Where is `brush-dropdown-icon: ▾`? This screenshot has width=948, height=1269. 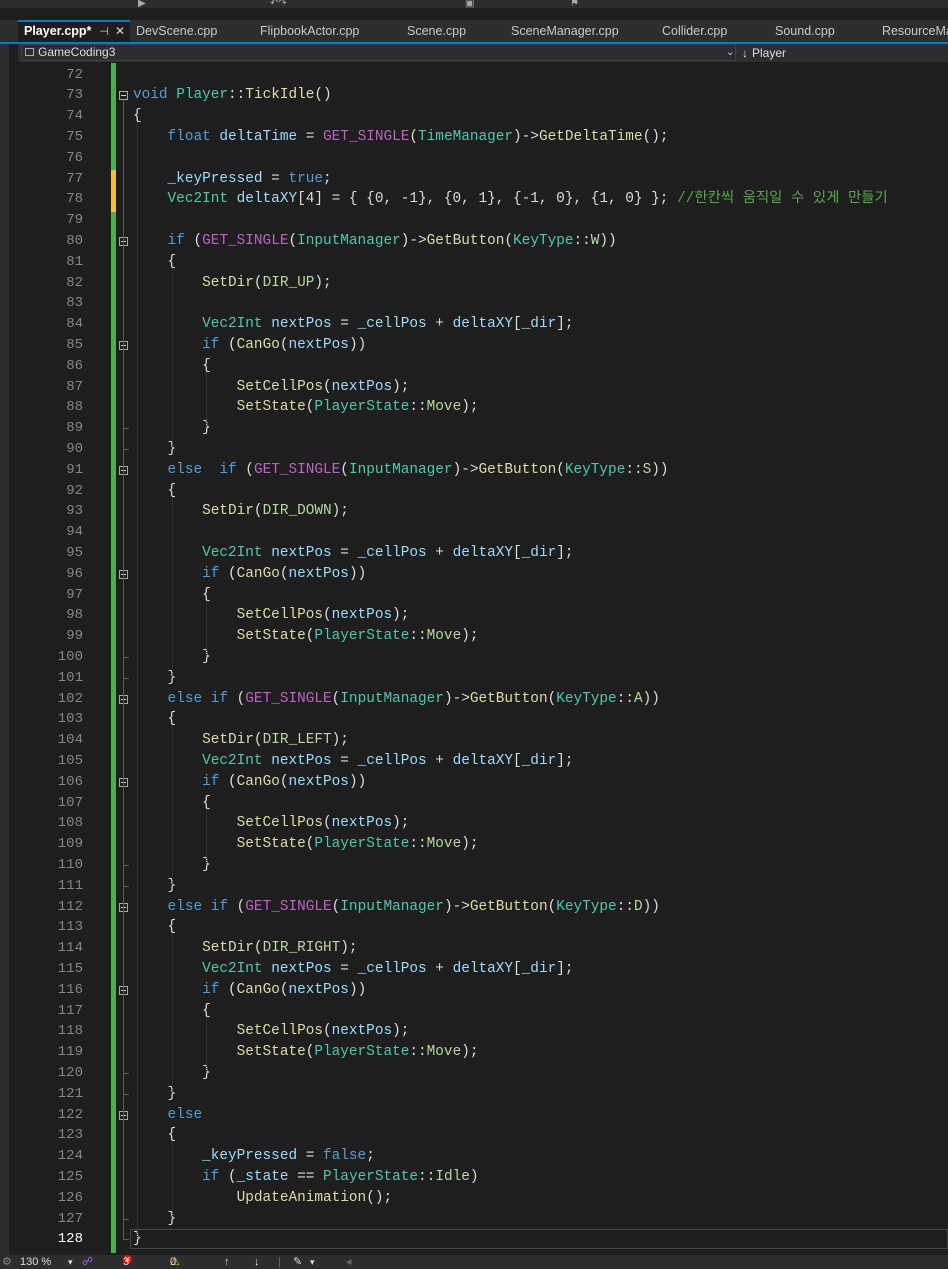
brush-dropdown-icon: ▾ is located at coordinates (312, 1262).